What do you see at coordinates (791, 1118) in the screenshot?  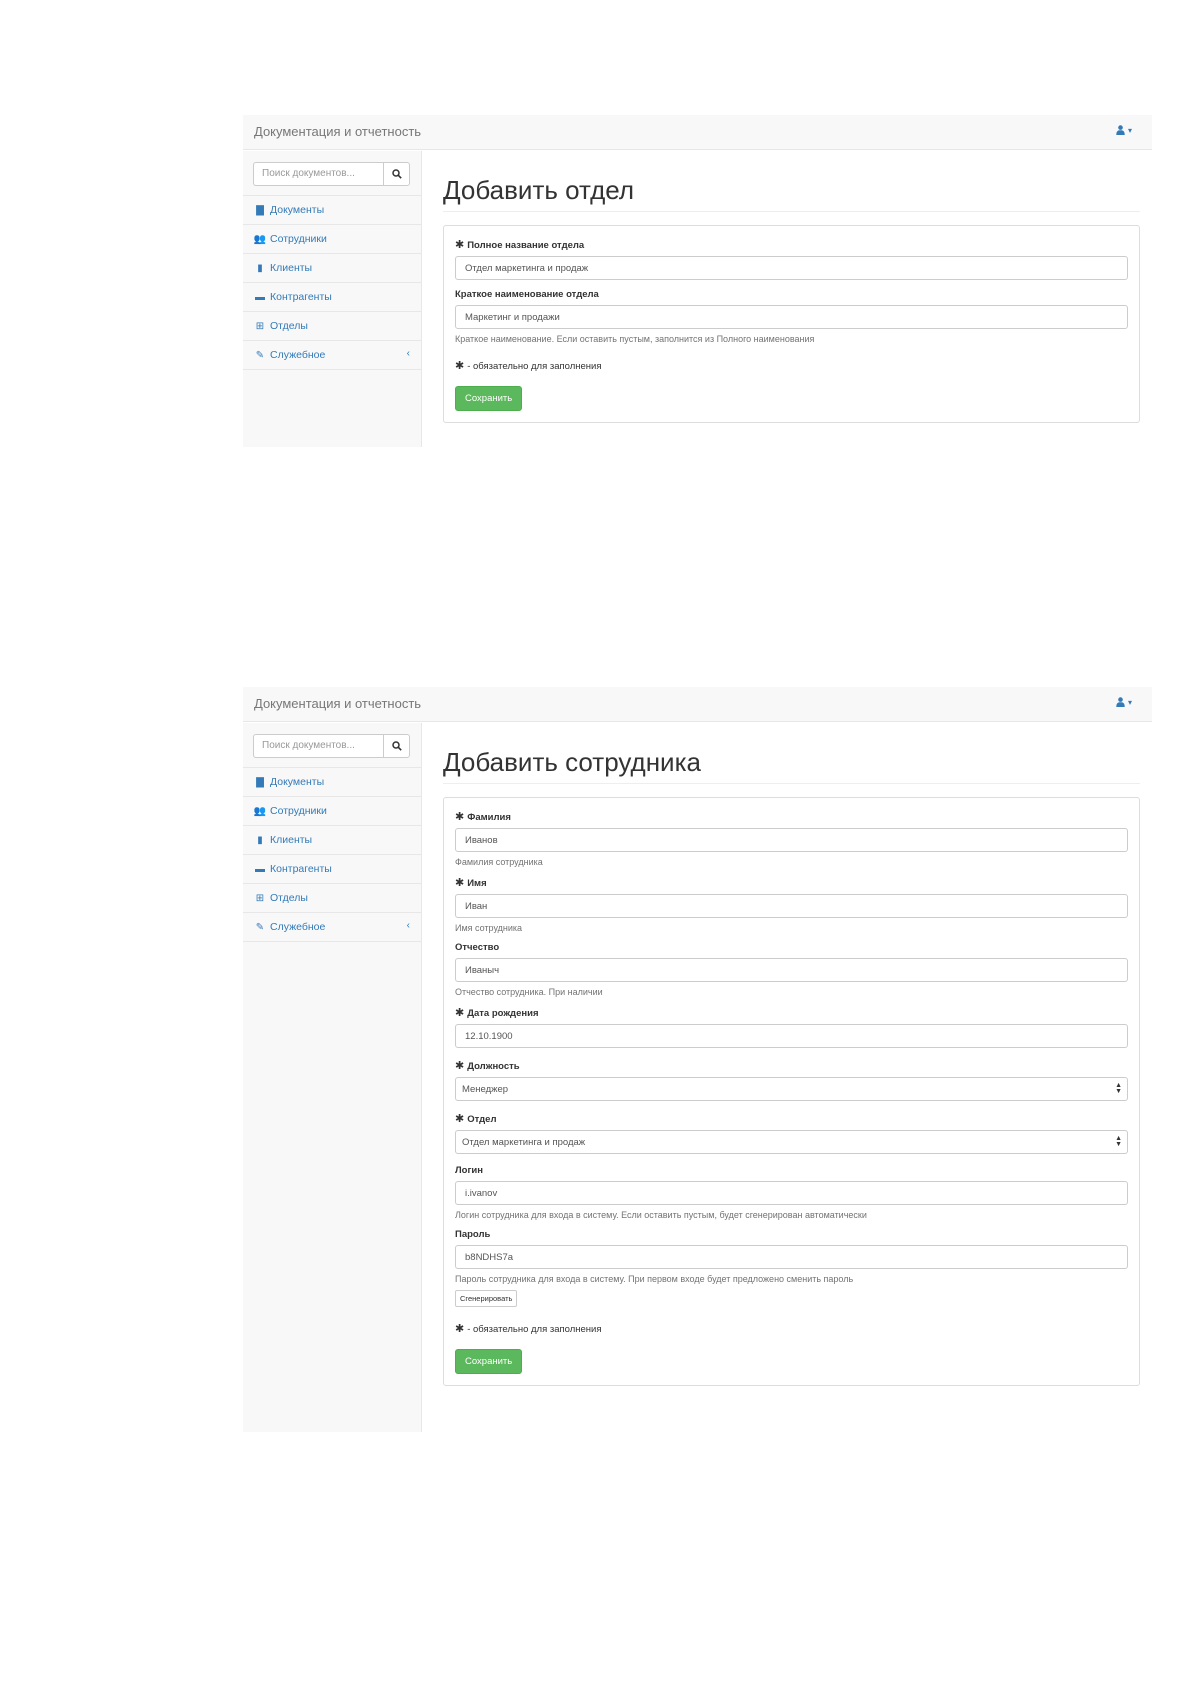 I see `department-label: ✱ Отдел` at bounding box center [791, 1118].